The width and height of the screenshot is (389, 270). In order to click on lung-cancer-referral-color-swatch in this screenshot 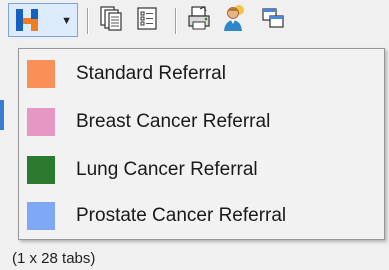, I will do `click(41, 170)`.